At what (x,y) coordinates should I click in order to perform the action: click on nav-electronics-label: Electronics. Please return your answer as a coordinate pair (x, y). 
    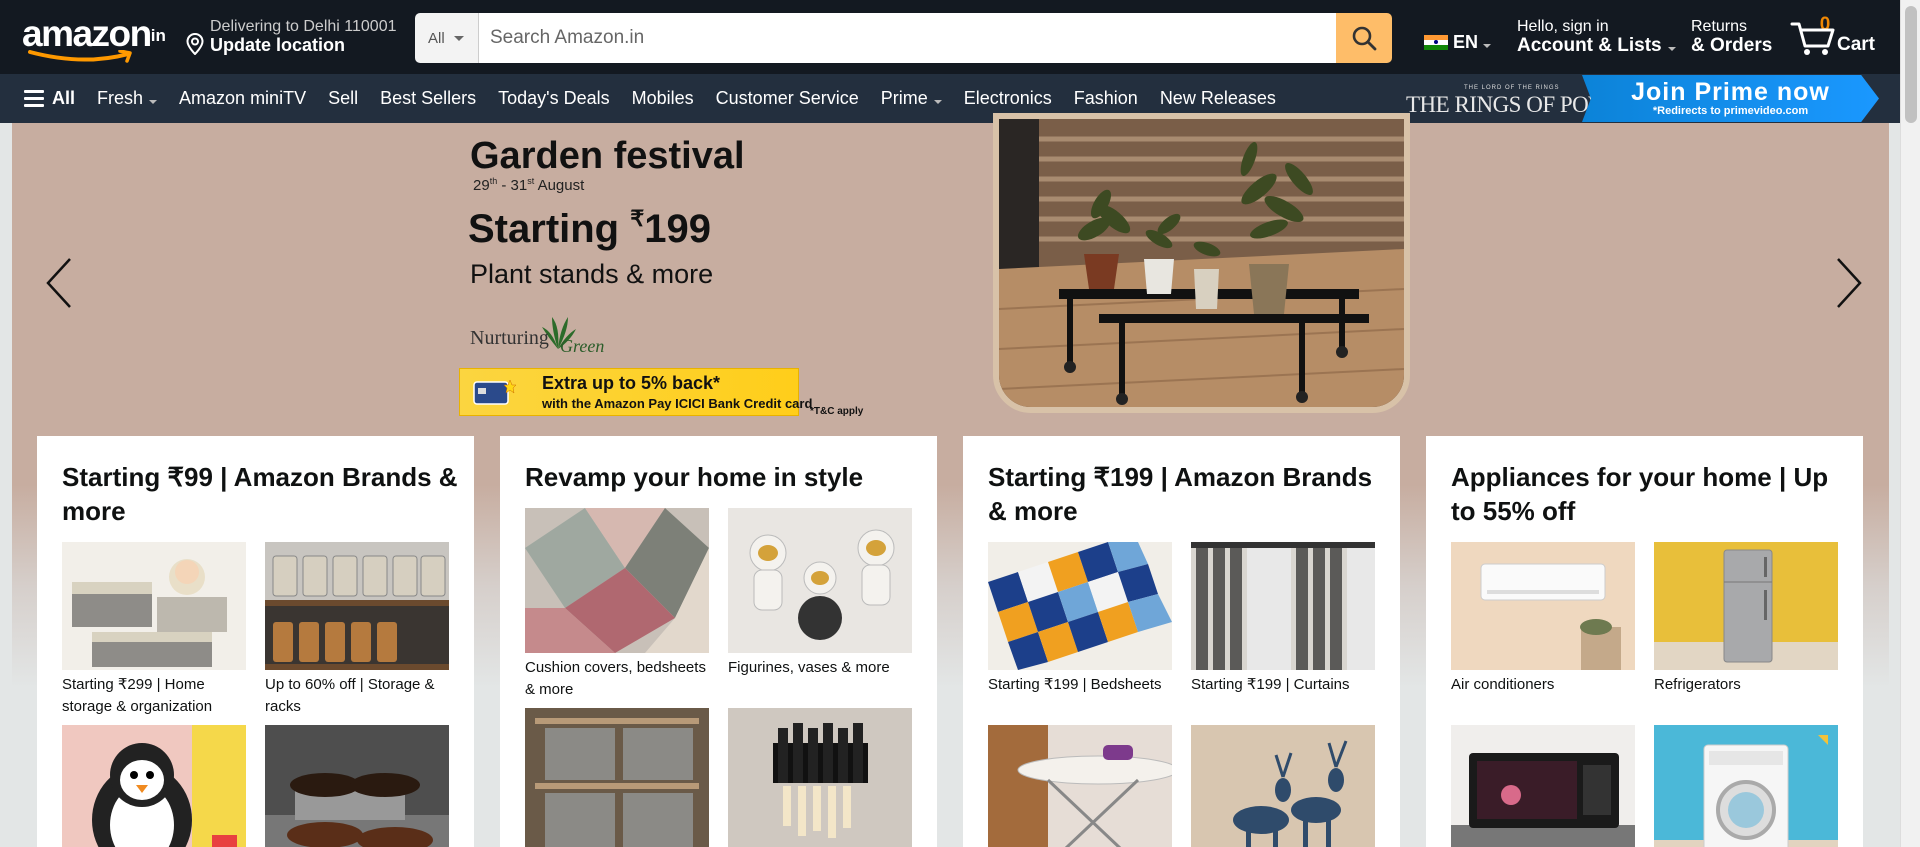
    Looking at the image, I should click on (1007, 98).